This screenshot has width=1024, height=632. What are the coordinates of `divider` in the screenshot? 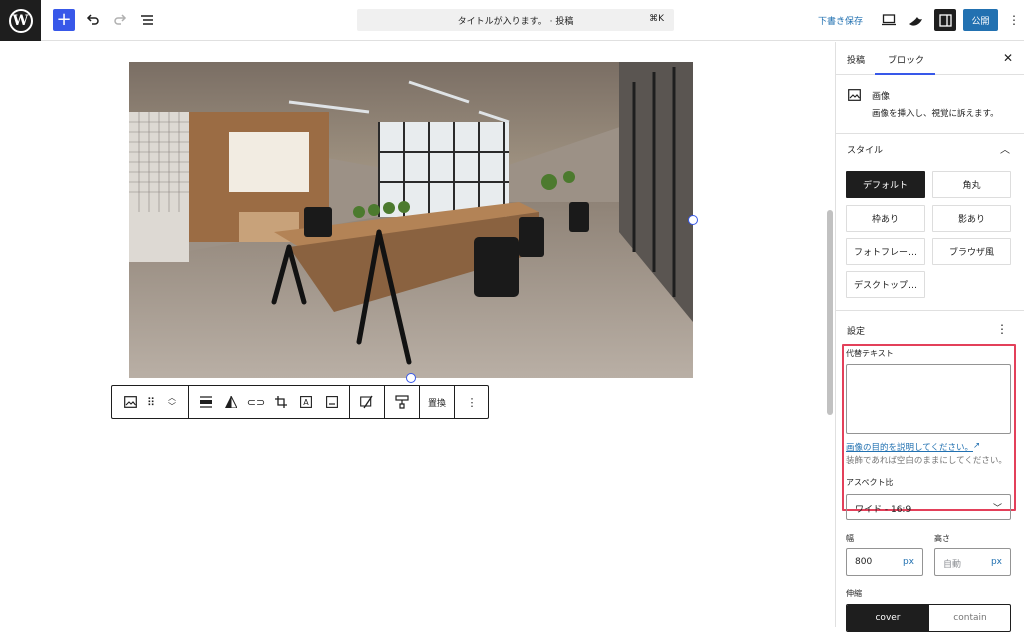 It's located at (930, 310).